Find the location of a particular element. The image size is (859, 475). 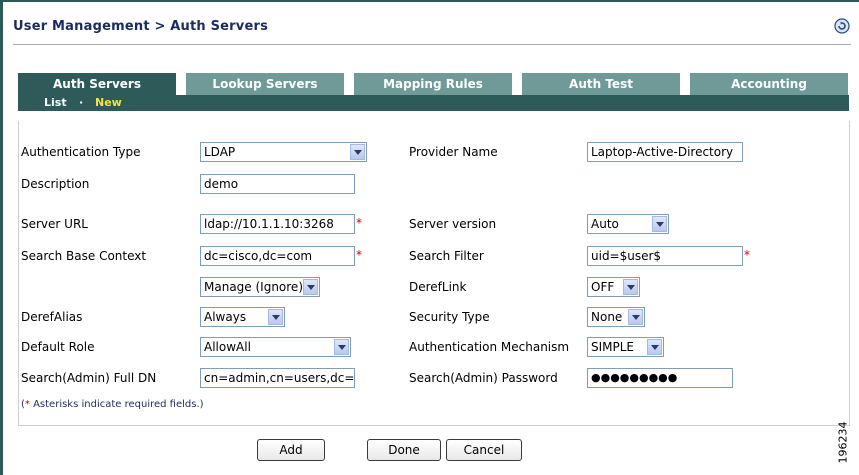

auth-mechanism-label: Authentication Mechanism is located at coordinates (489, 347).